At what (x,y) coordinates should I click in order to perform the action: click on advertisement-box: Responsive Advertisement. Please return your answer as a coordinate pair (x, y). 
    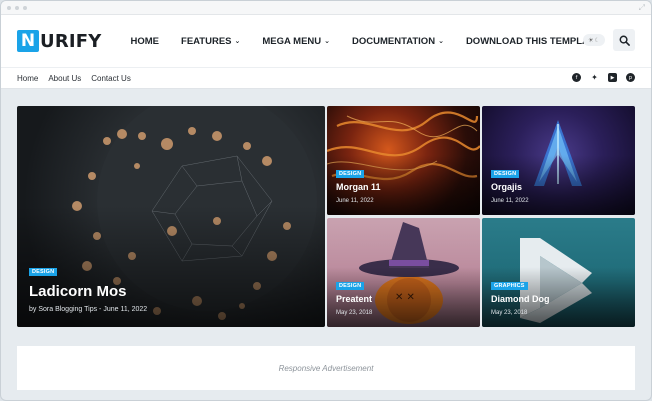
    Looking at the image, I should click on (326, 368).